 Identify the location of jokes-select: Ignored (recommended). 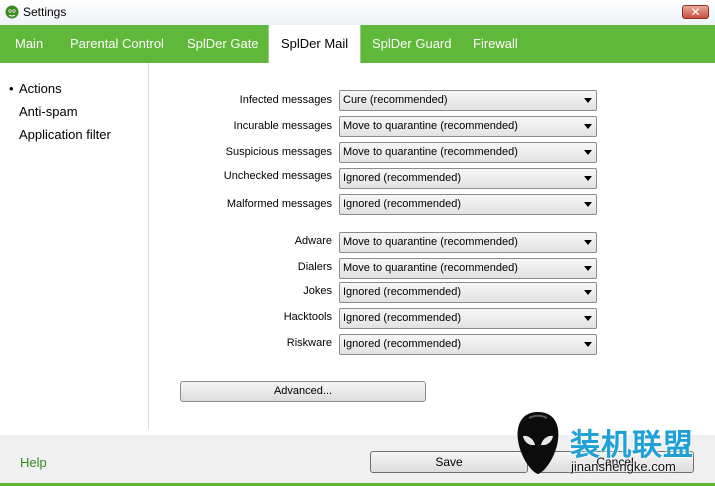
(468, 292).